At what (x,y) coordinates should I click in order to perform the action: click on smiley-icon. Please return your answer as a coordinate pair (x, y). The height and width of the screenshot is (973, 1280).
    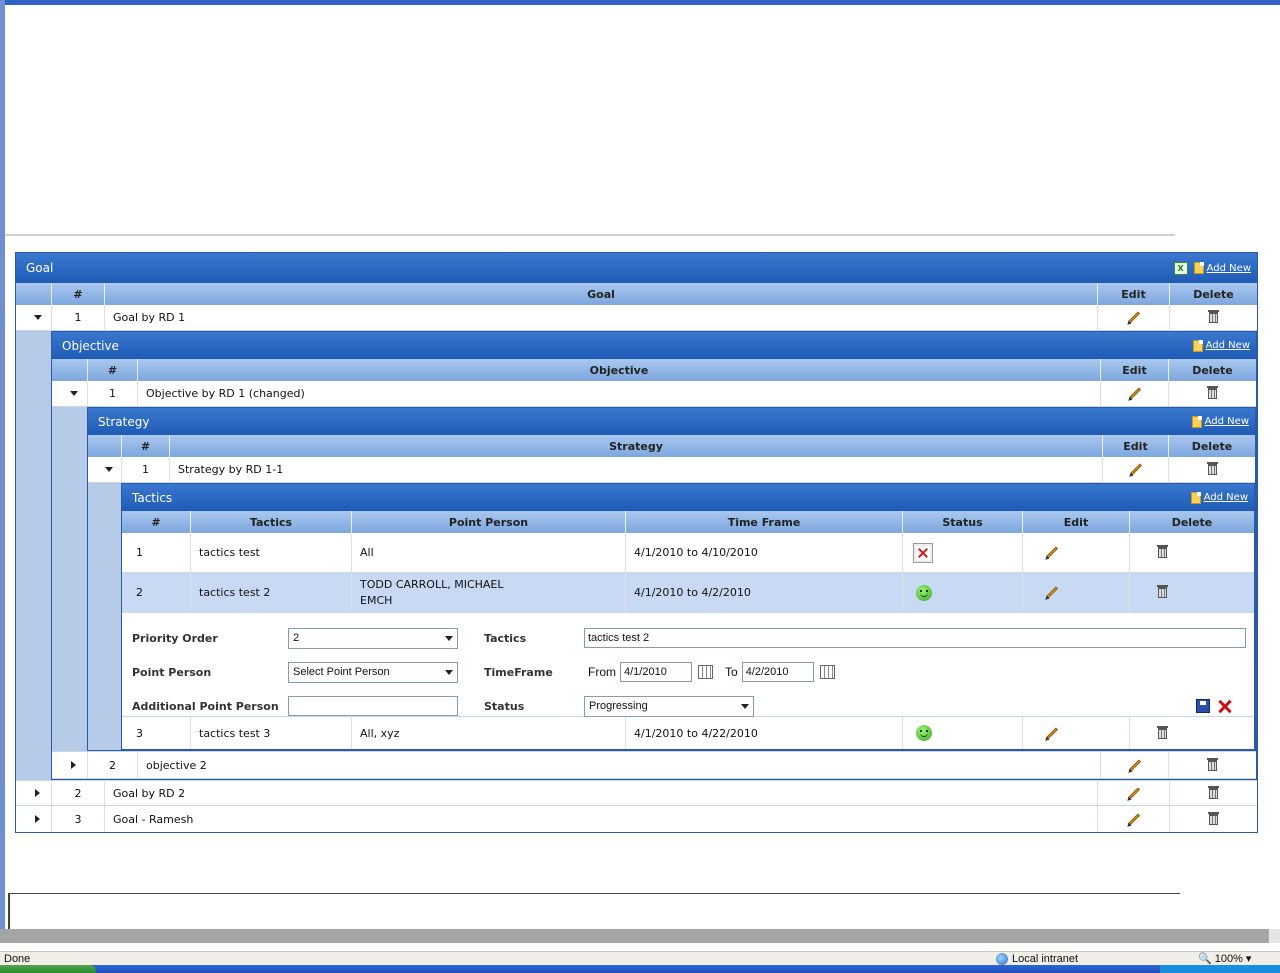
    Looking at the image, I should click on (924, 592).